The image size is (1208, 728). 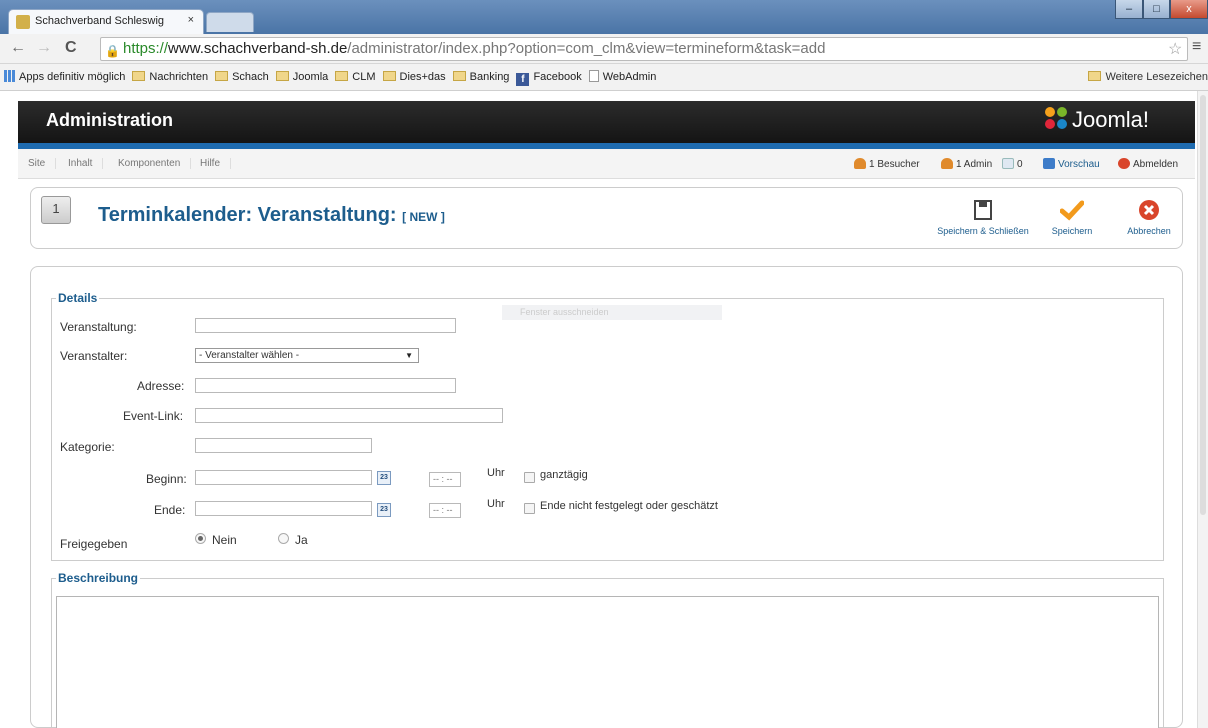 I want to click on label-ja: Ja, so click(x=301, y=540).